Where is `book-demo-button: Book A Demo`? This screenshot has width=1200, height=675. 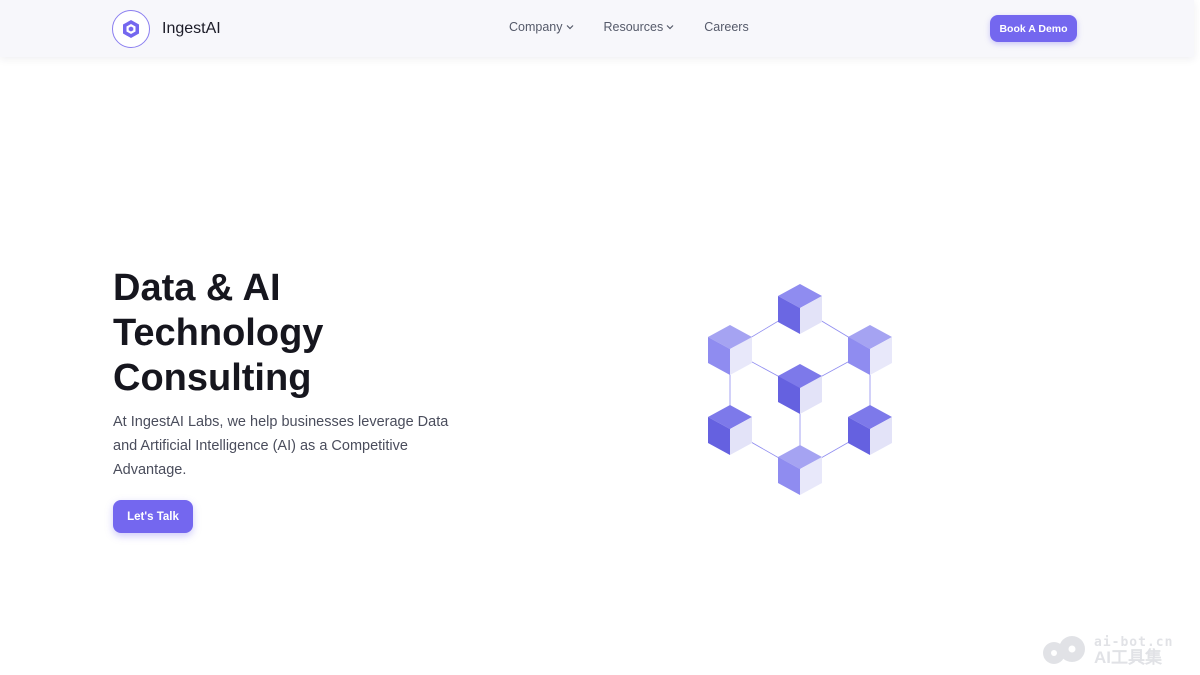
book-demo-button: Book A Demo is located at coordinates (1033, 28).